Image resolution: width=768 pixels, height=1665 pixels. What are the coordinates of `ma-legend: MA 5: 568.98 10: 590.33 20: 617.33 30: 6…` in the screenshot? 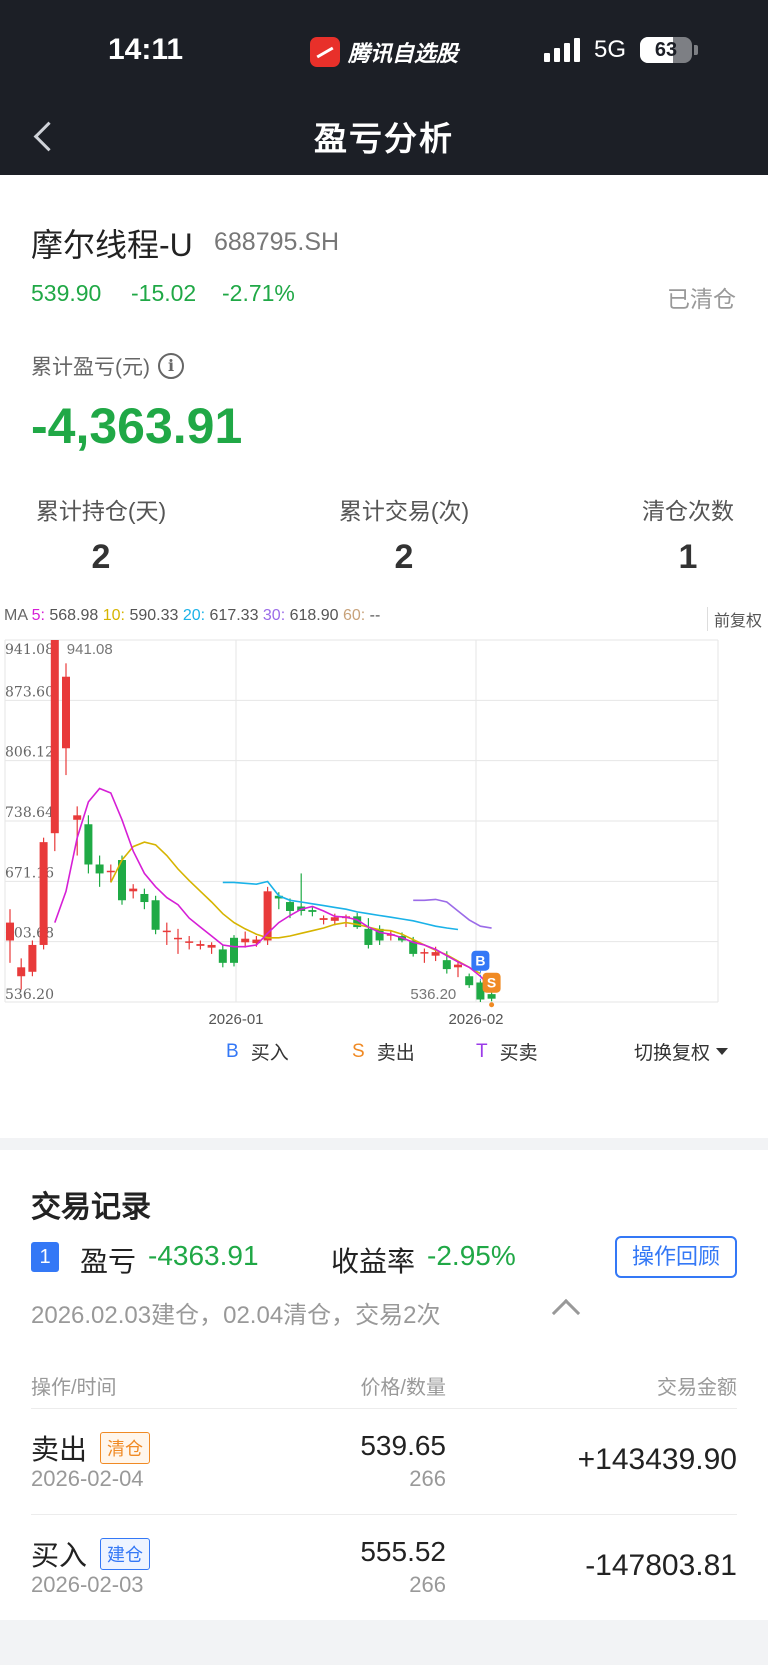 It's located at (192, 616).